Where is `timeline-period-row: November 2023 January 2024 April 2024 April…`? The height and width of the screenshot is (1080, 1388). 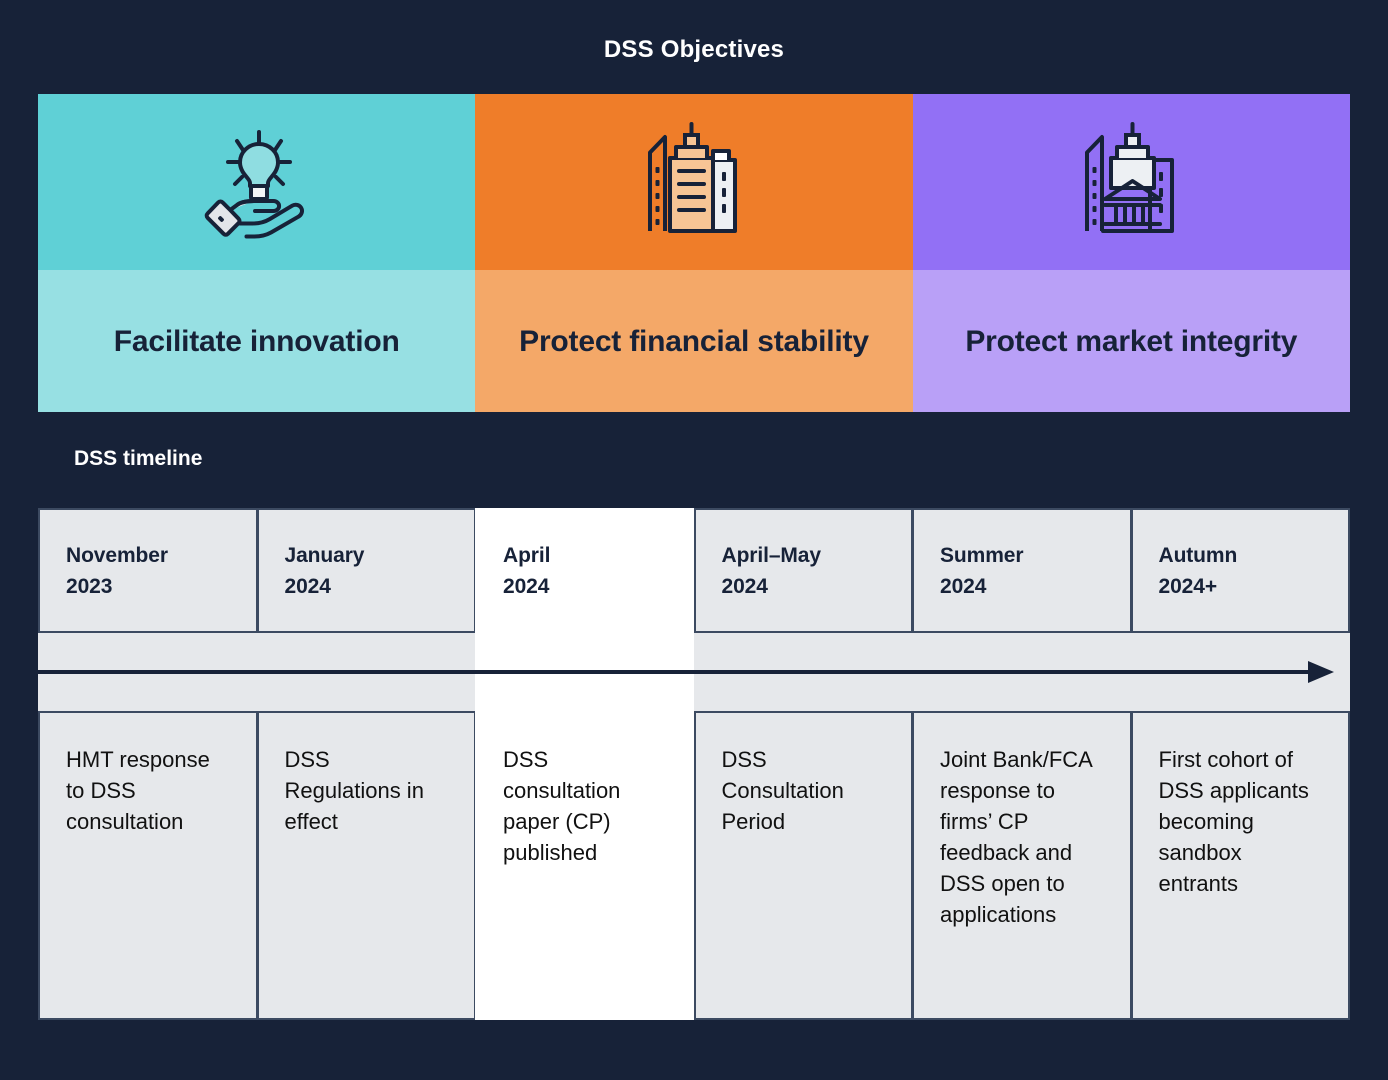
timeline-period-row: November 2023 January 2024 April 2024 April… is located at coordinates (694, 570).